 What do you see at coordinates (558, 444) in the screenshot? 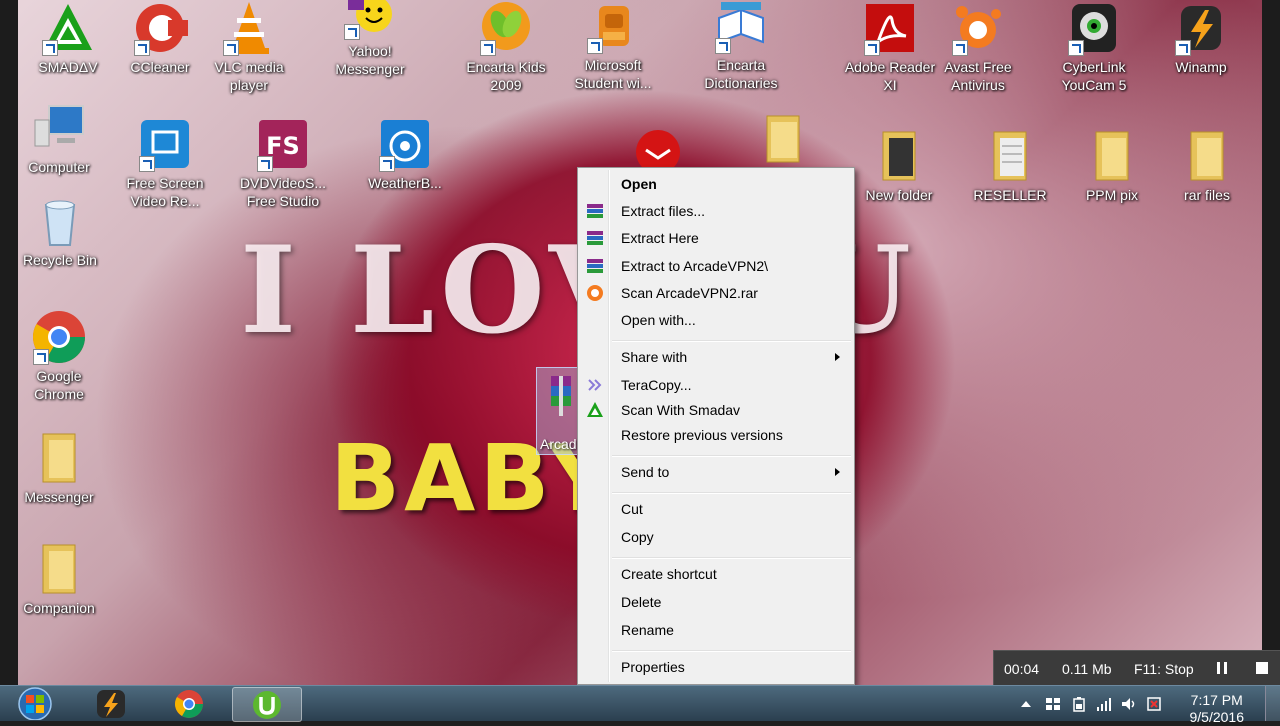
I see `selected-file-label: Arcad` at bounding box center [558, 444].